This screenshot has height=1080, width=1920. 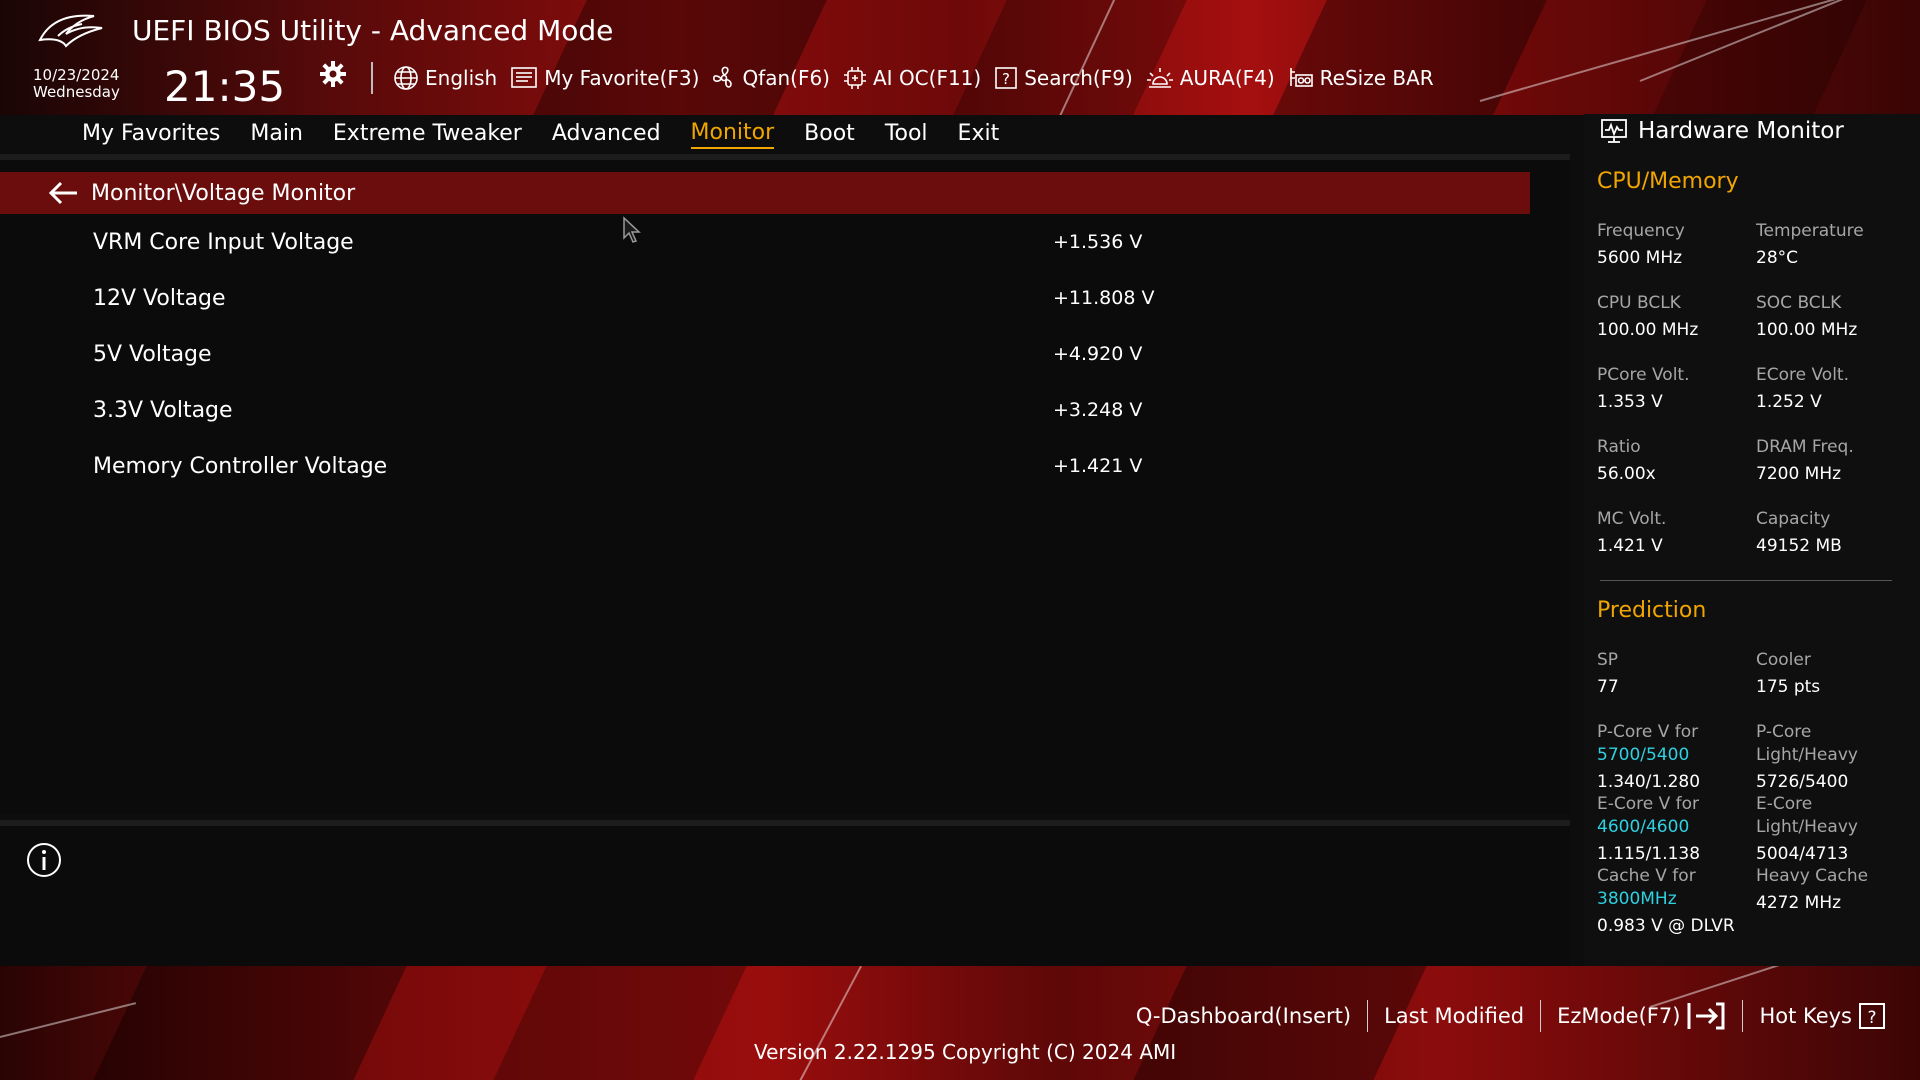 What do you see at coordinates (373, 30) in the screenshot?
I see `page-title: UEFI BIOS Utility - Advanced Mode` at bounding box center [373, 30].